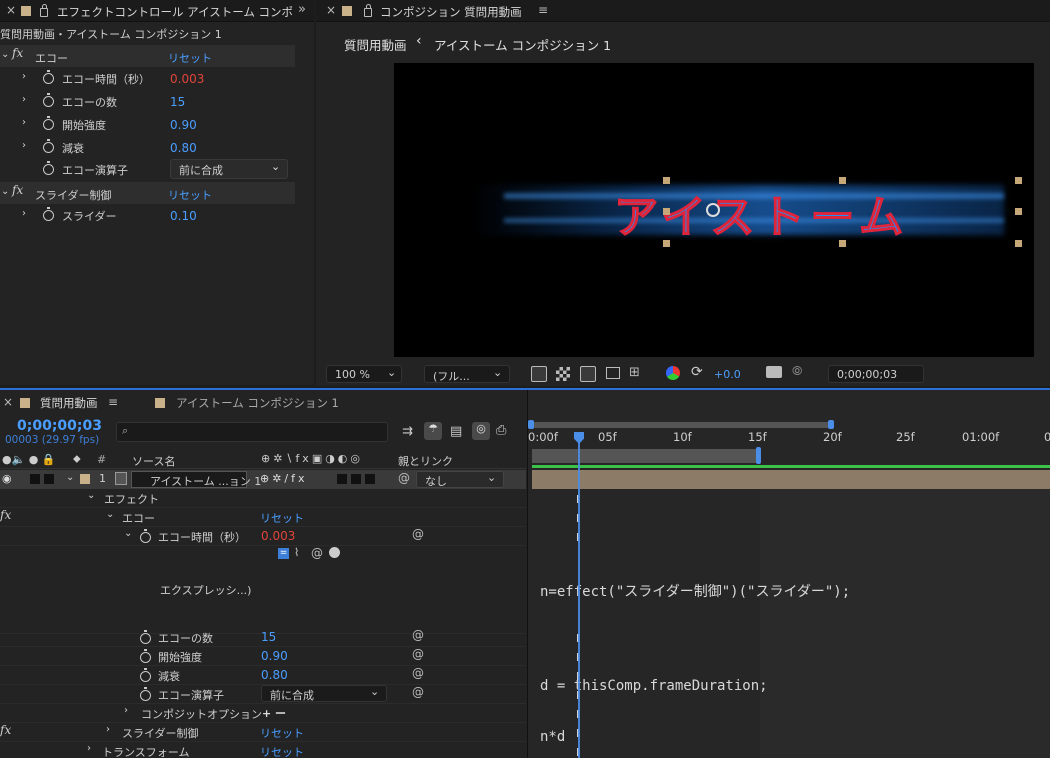 This screenshot has height=758, width=1050. I want to click on timeline-tab2-title: アイストーム コンポジション 1, so click(257, 403).